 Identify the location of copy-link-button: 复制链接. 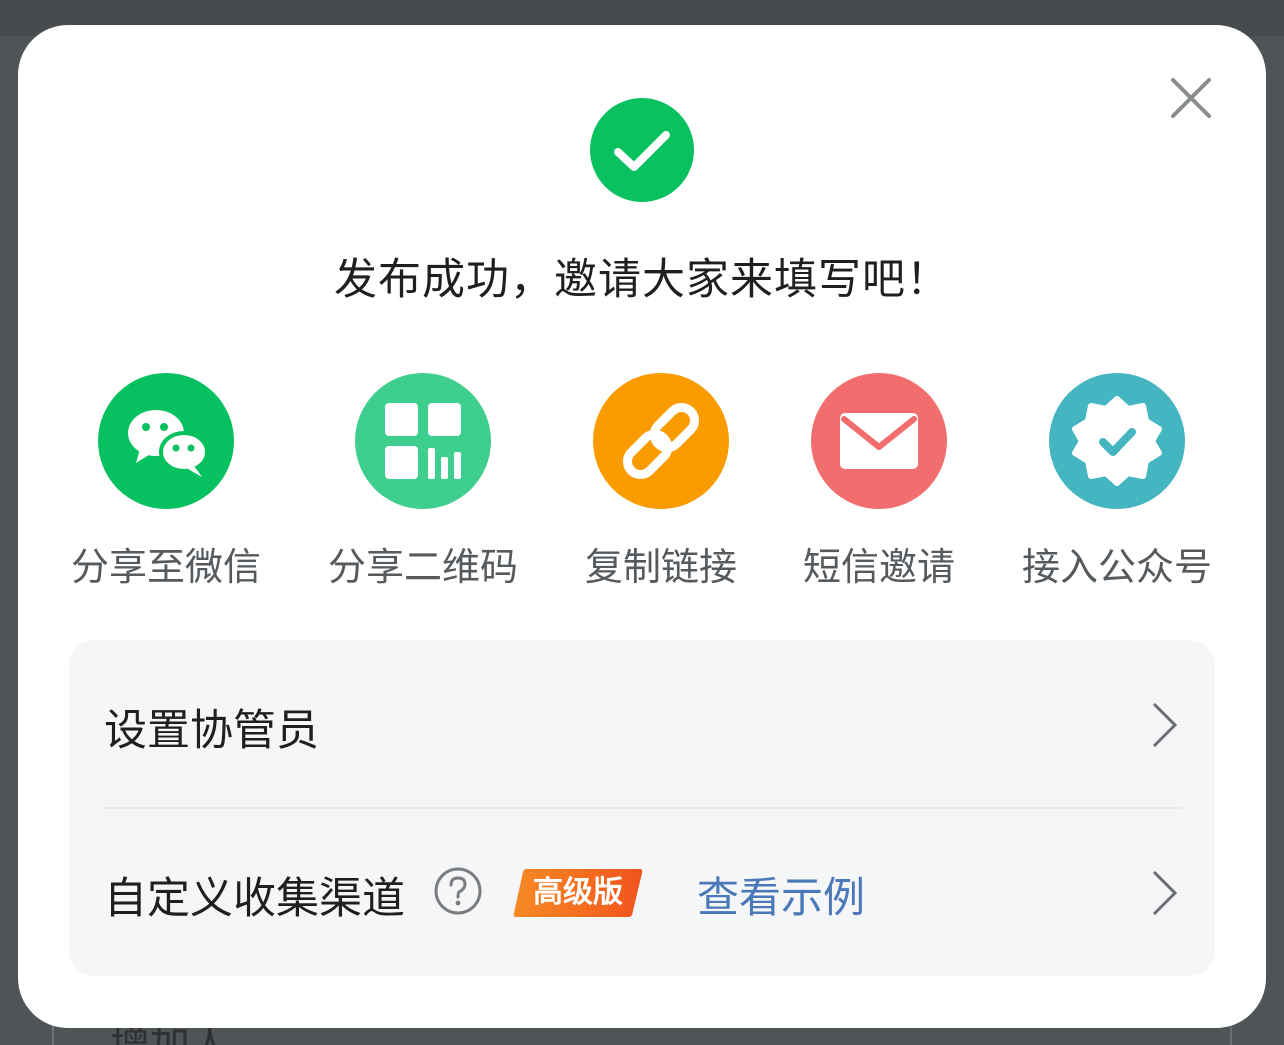
(661, 483).